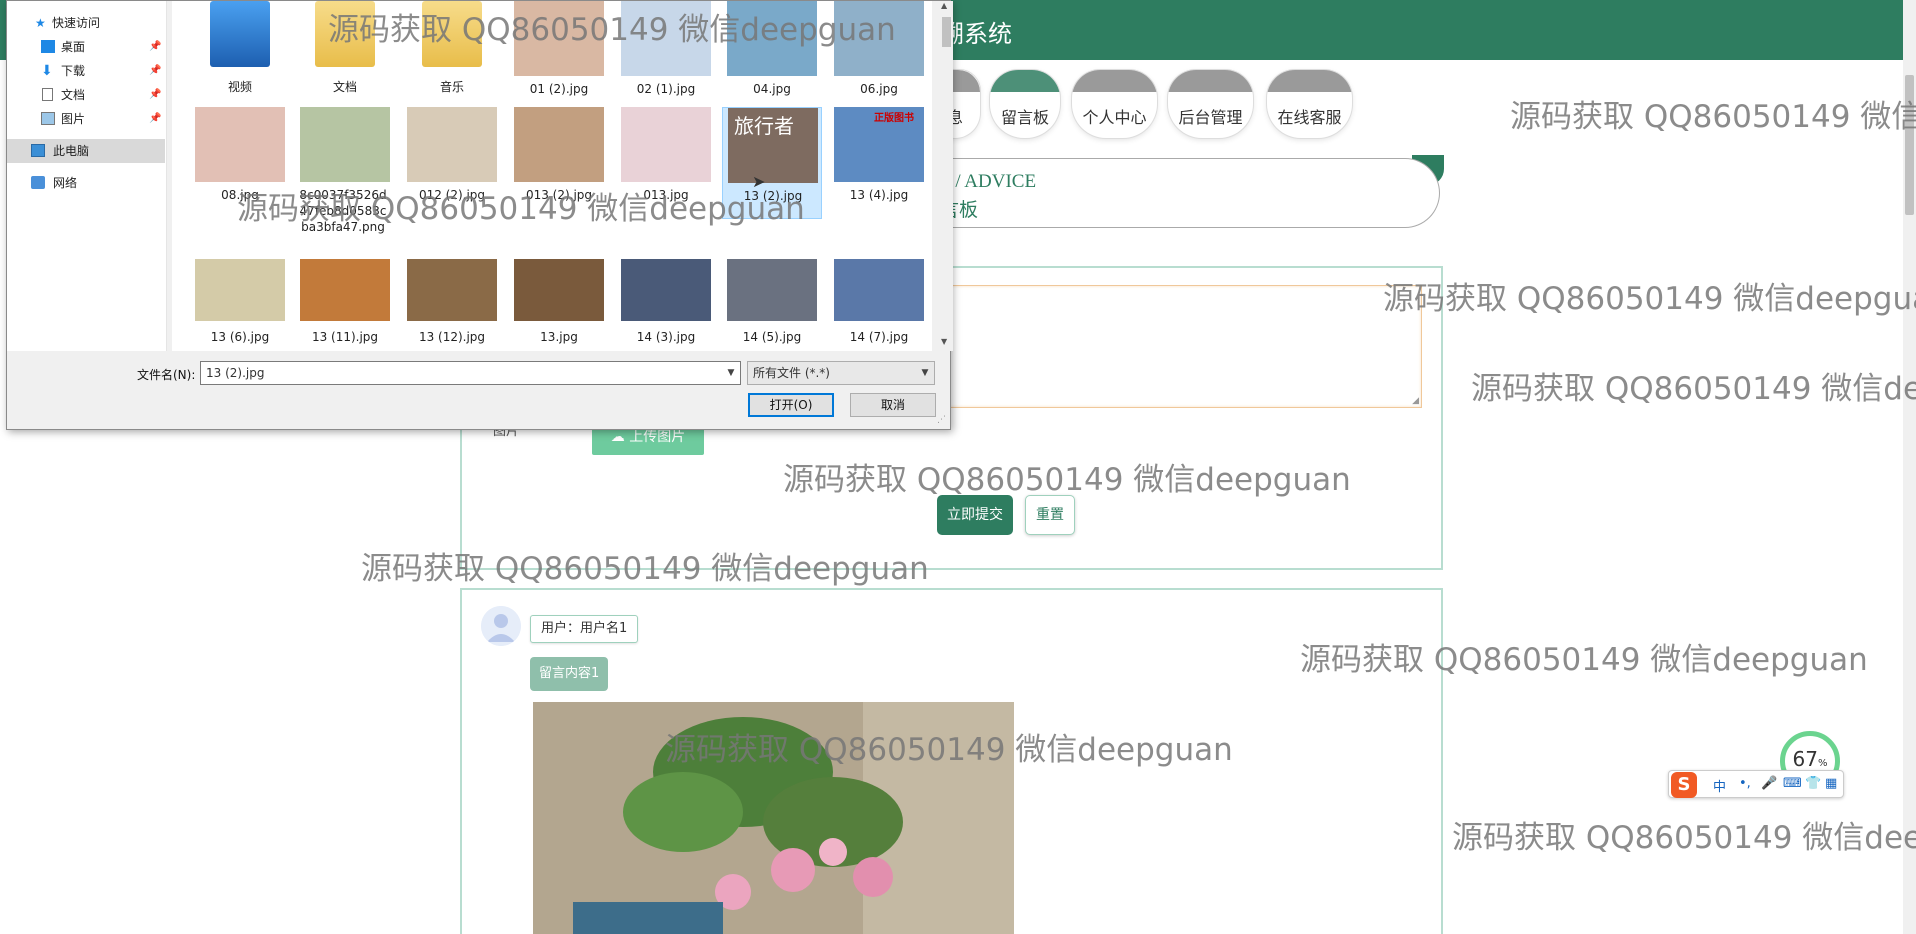 The width and height of the screenshot is (1916, 934). I want to click on avatar-person-icon, so click(501, 626).